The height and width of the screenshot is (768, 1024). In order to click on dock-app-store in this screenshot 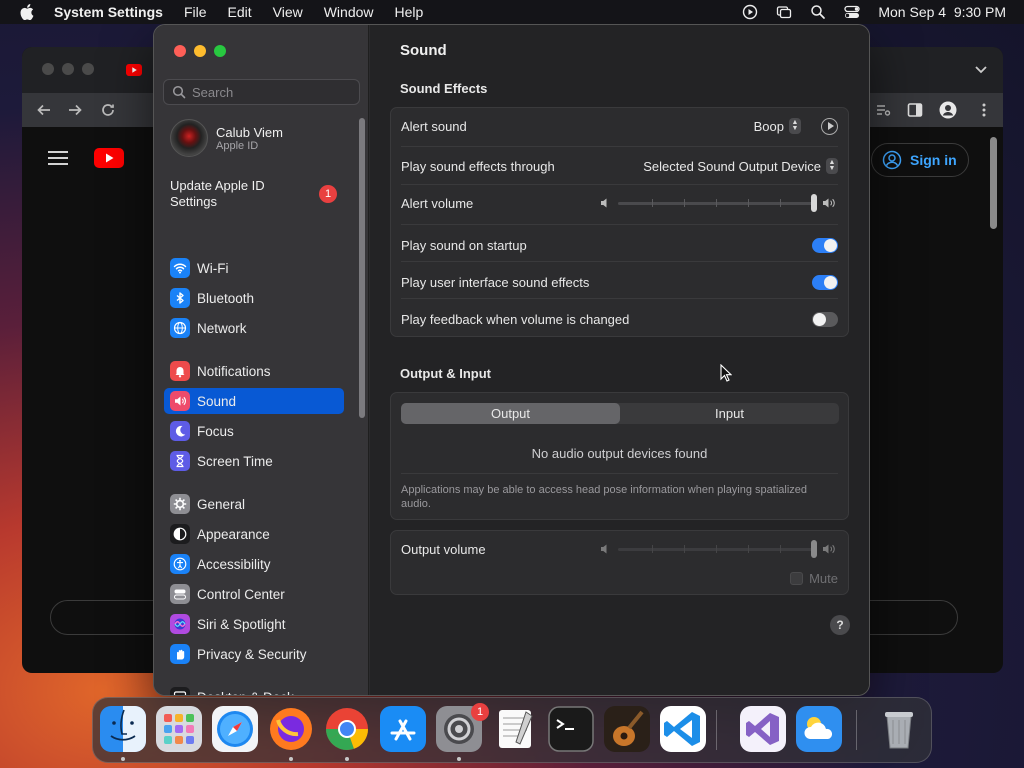, I will do `click(403, 729)`.